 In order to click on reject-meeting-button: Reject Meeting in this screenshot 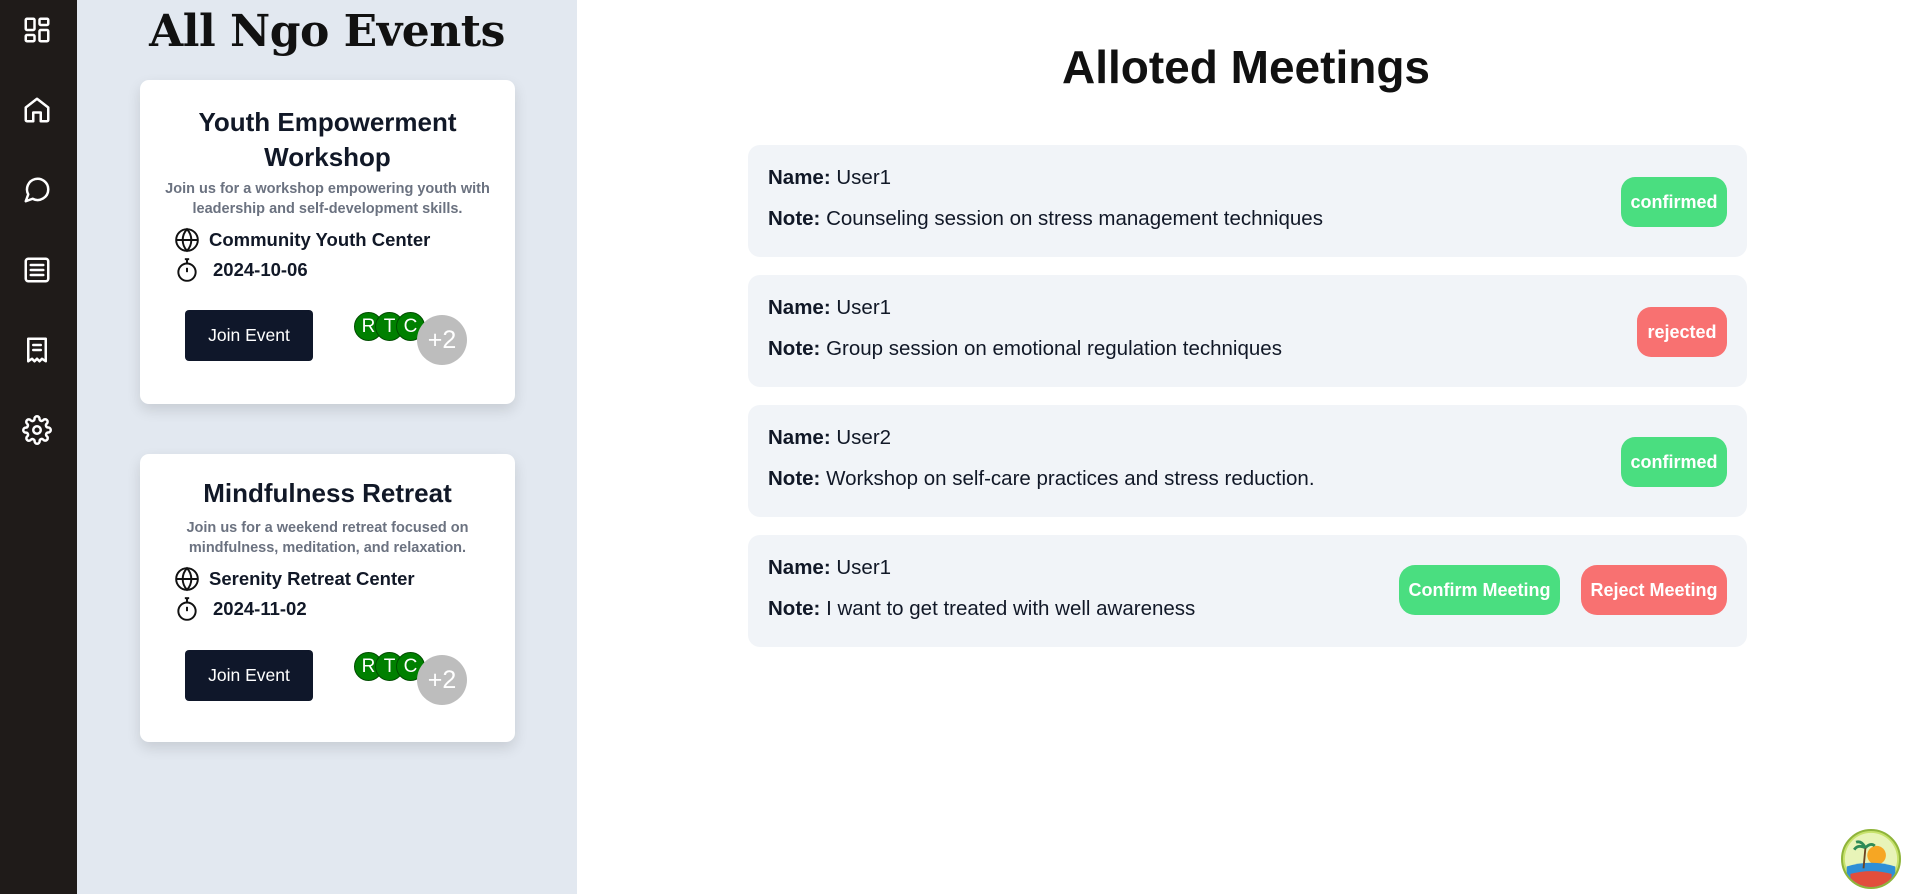, I will do `click(1654, 590)`.